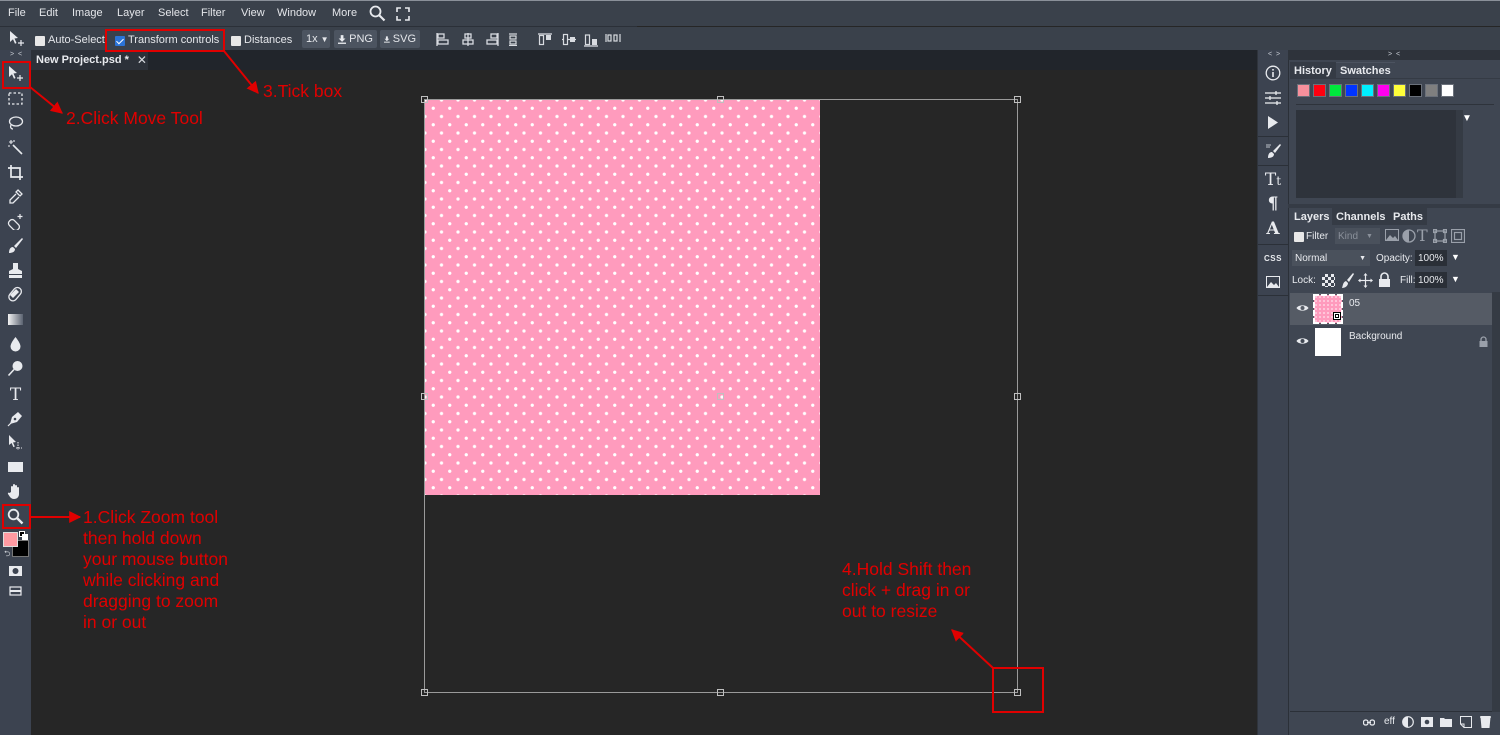 The height and width of the screenshot is (735, 1500). What do you see at coordinates (1347, 282) in the screenshot?
I see `lock-paint-icon` at bounding box center [1347, 282].